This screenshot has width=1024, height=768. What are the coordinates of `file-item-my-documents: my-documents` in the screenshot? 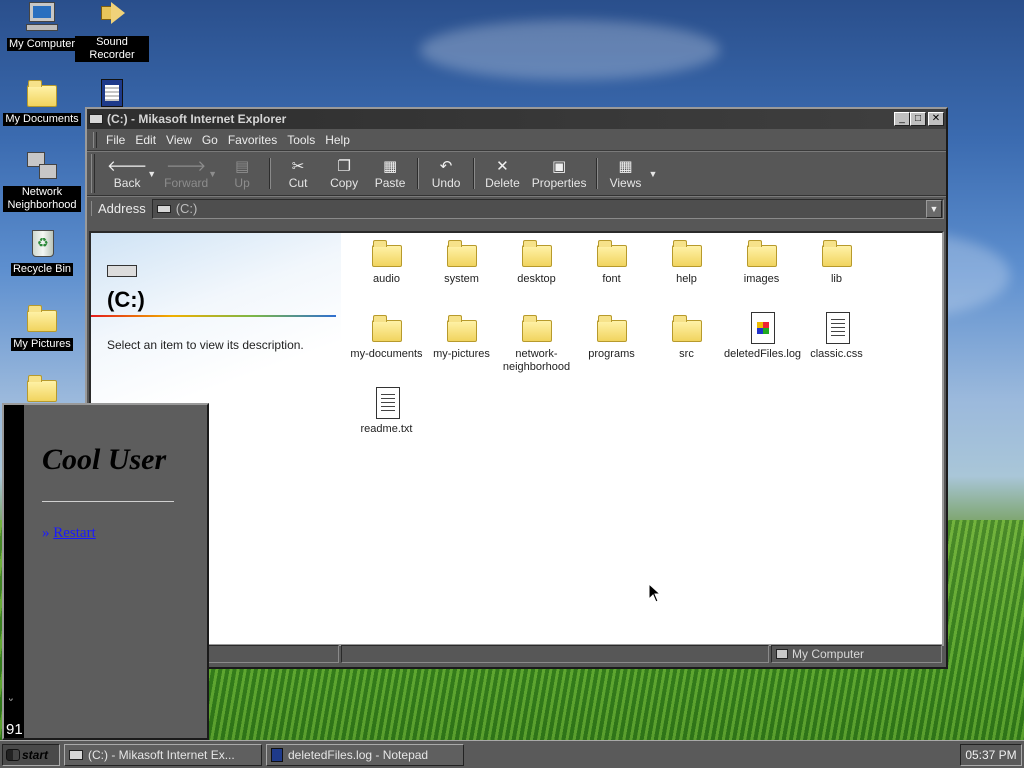 It's located at (386, 336).